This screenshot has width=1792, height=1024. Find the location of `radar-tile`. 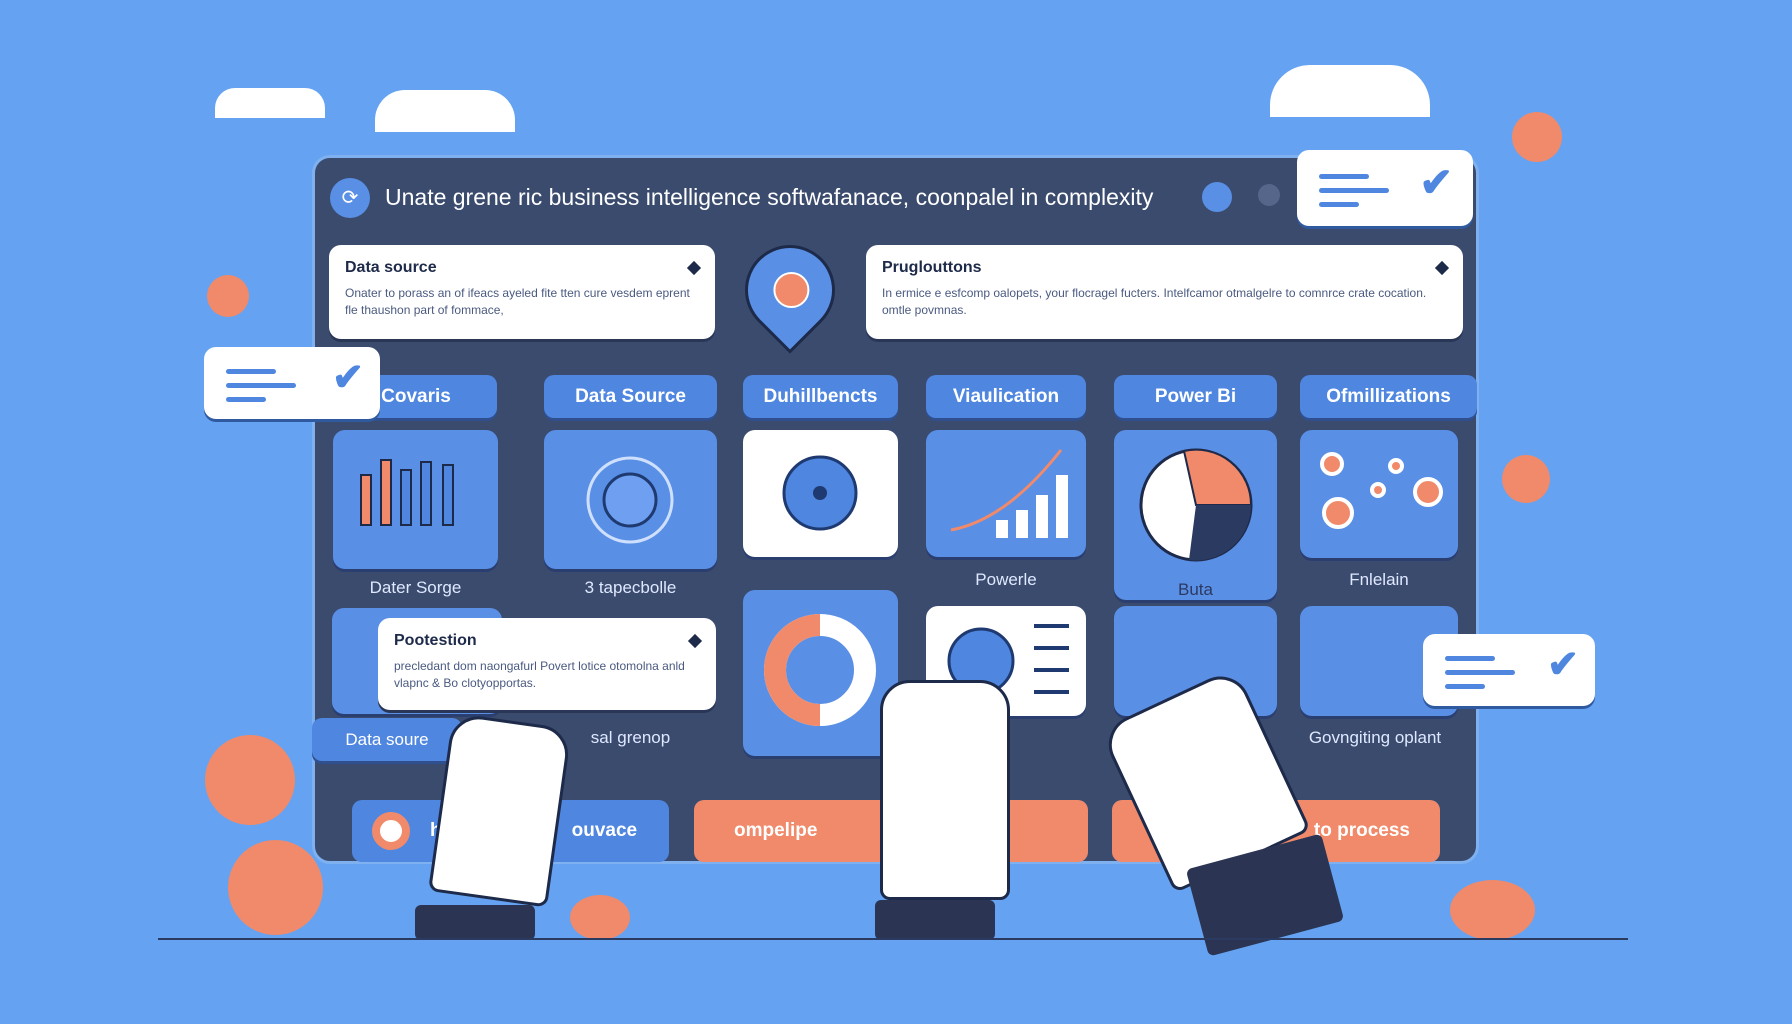

radar-tile is located at coordinates (630, 499).